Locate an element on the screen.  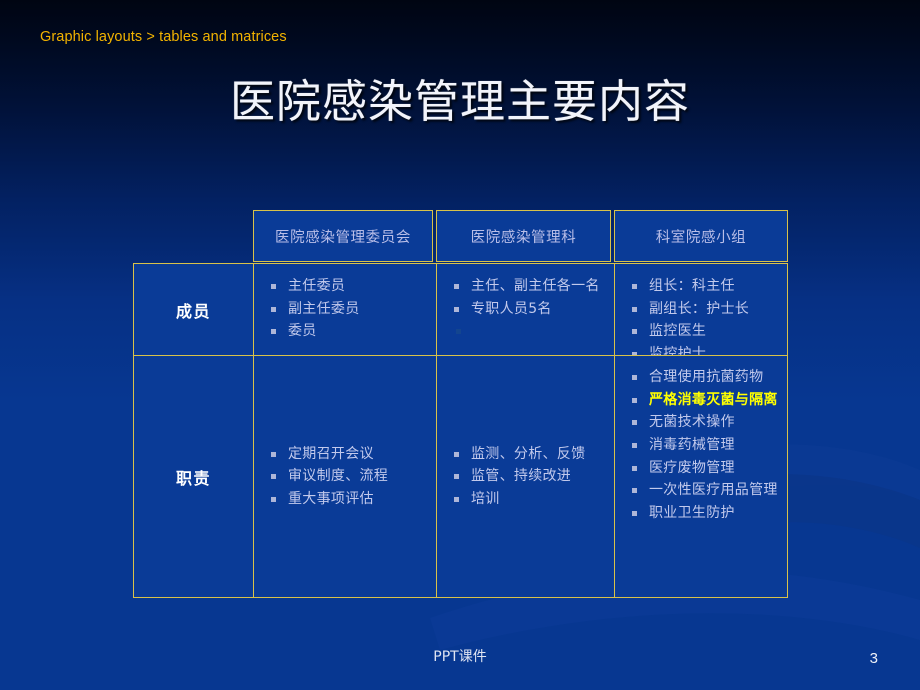
table-cell-responsibilities-committee: 定期召开会议 审议制度、流程 重大事项评估 is located at coordinates (345, 476).